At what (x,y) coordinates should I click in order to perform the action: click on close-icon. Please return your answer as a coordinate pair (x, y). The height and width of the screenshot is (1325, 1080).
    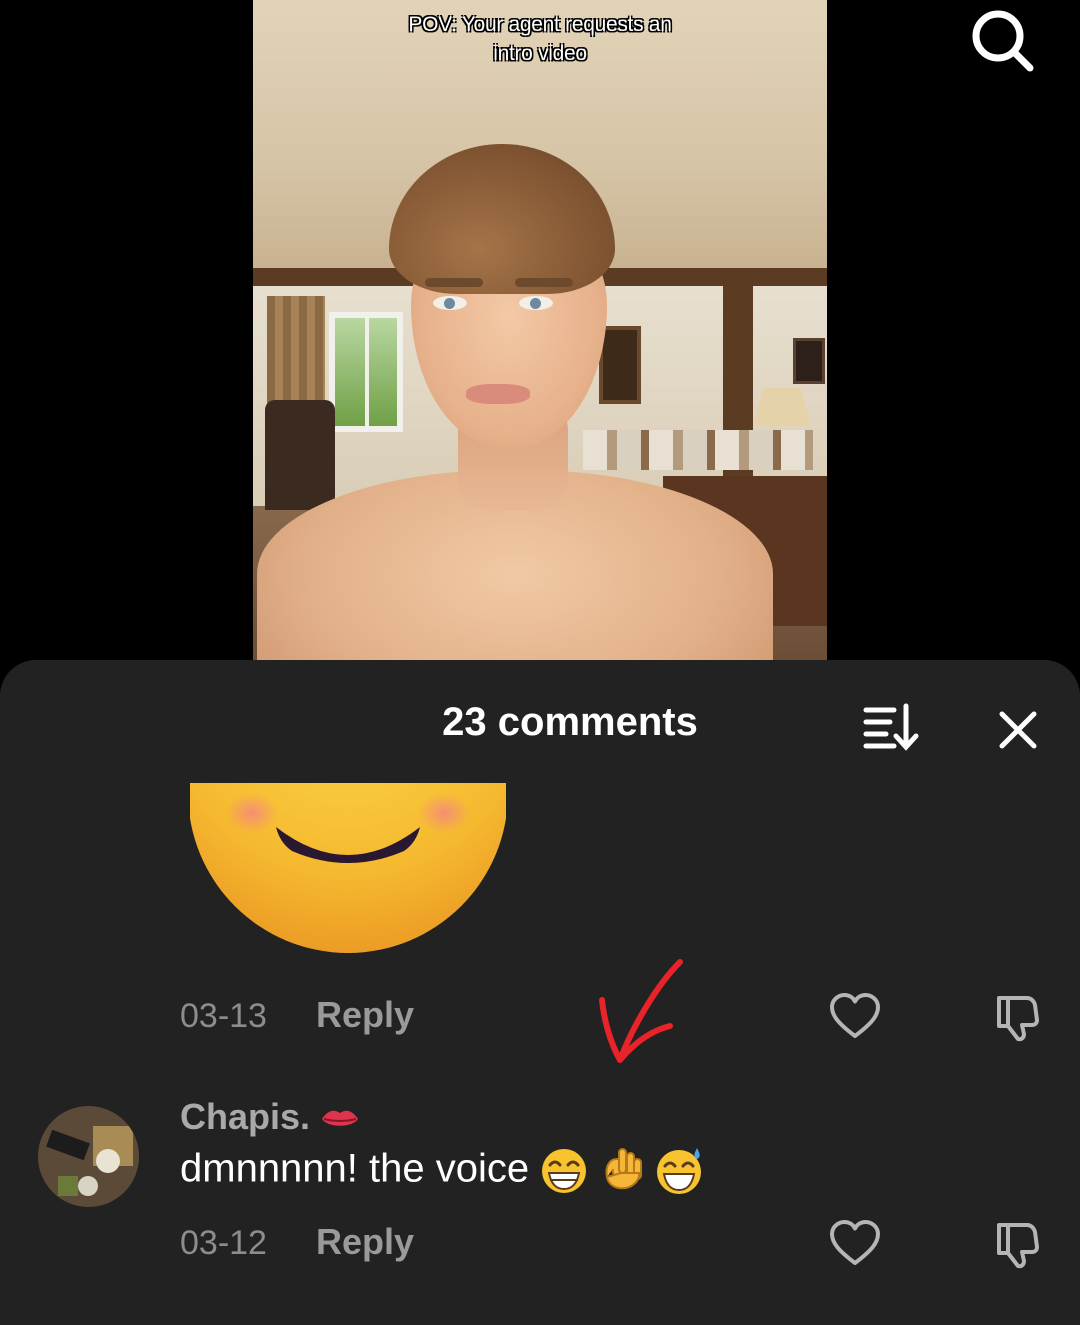
    Looking at the image, I should click on (1018, 730).